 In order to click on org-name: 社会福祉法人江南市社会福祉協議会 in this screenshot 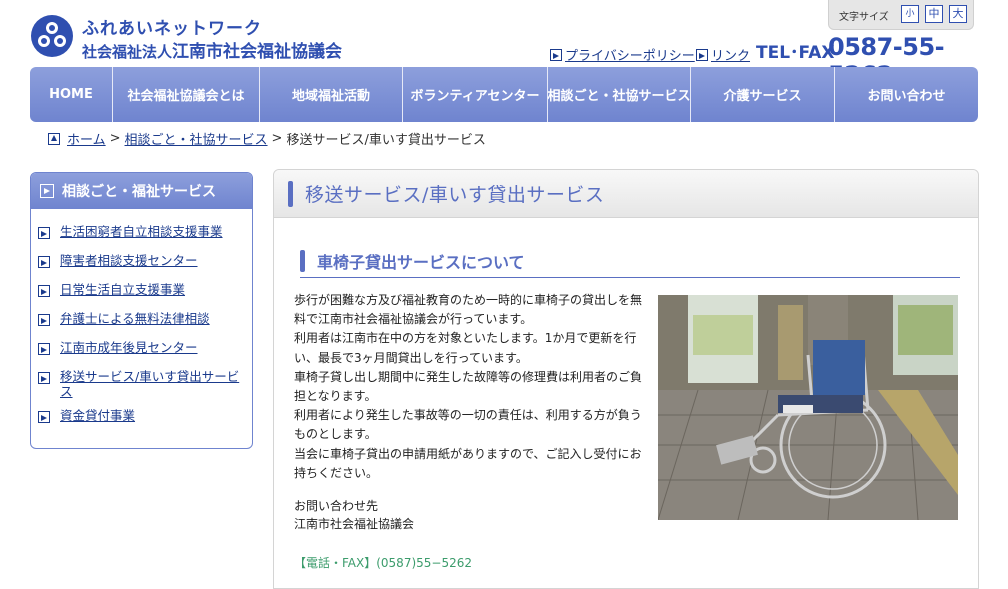, I will do `click(212, 49)`.